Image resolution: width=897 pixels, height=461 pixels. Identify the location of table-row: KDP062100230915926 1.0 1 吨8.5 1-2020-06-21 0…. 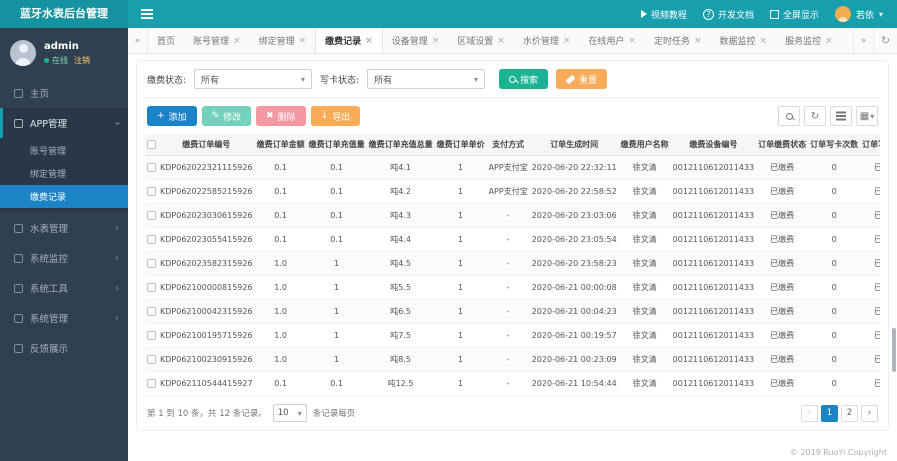
(512, 359).